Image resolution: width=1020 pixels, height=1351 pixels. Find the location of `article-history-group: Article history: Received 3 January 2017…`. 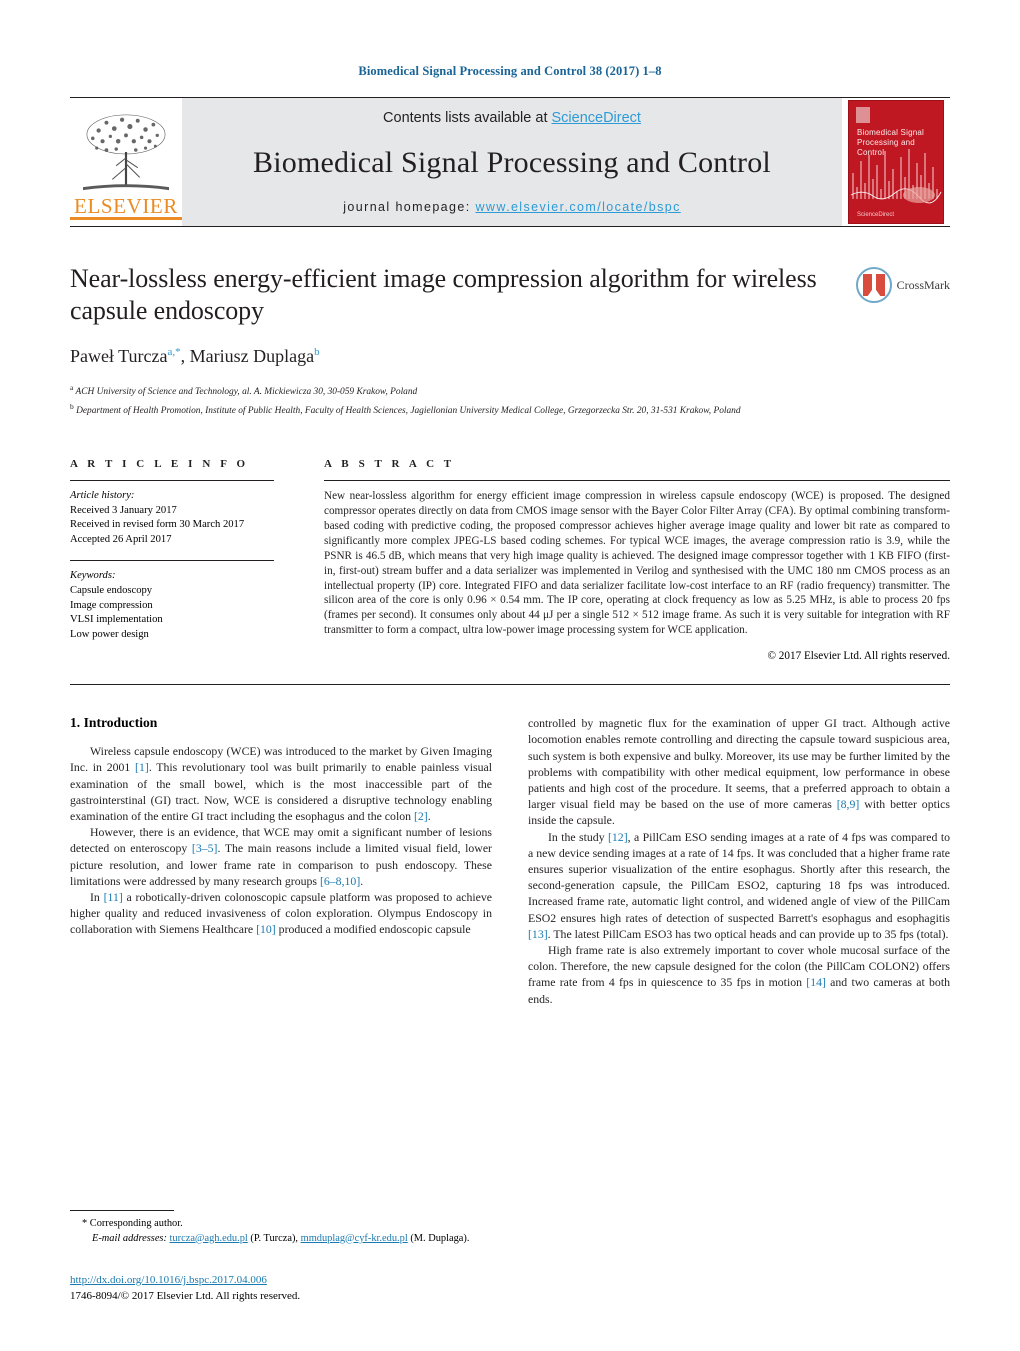

article-history-group: Article history: Received 3 January 2017… is located at coordinates (172, 518).